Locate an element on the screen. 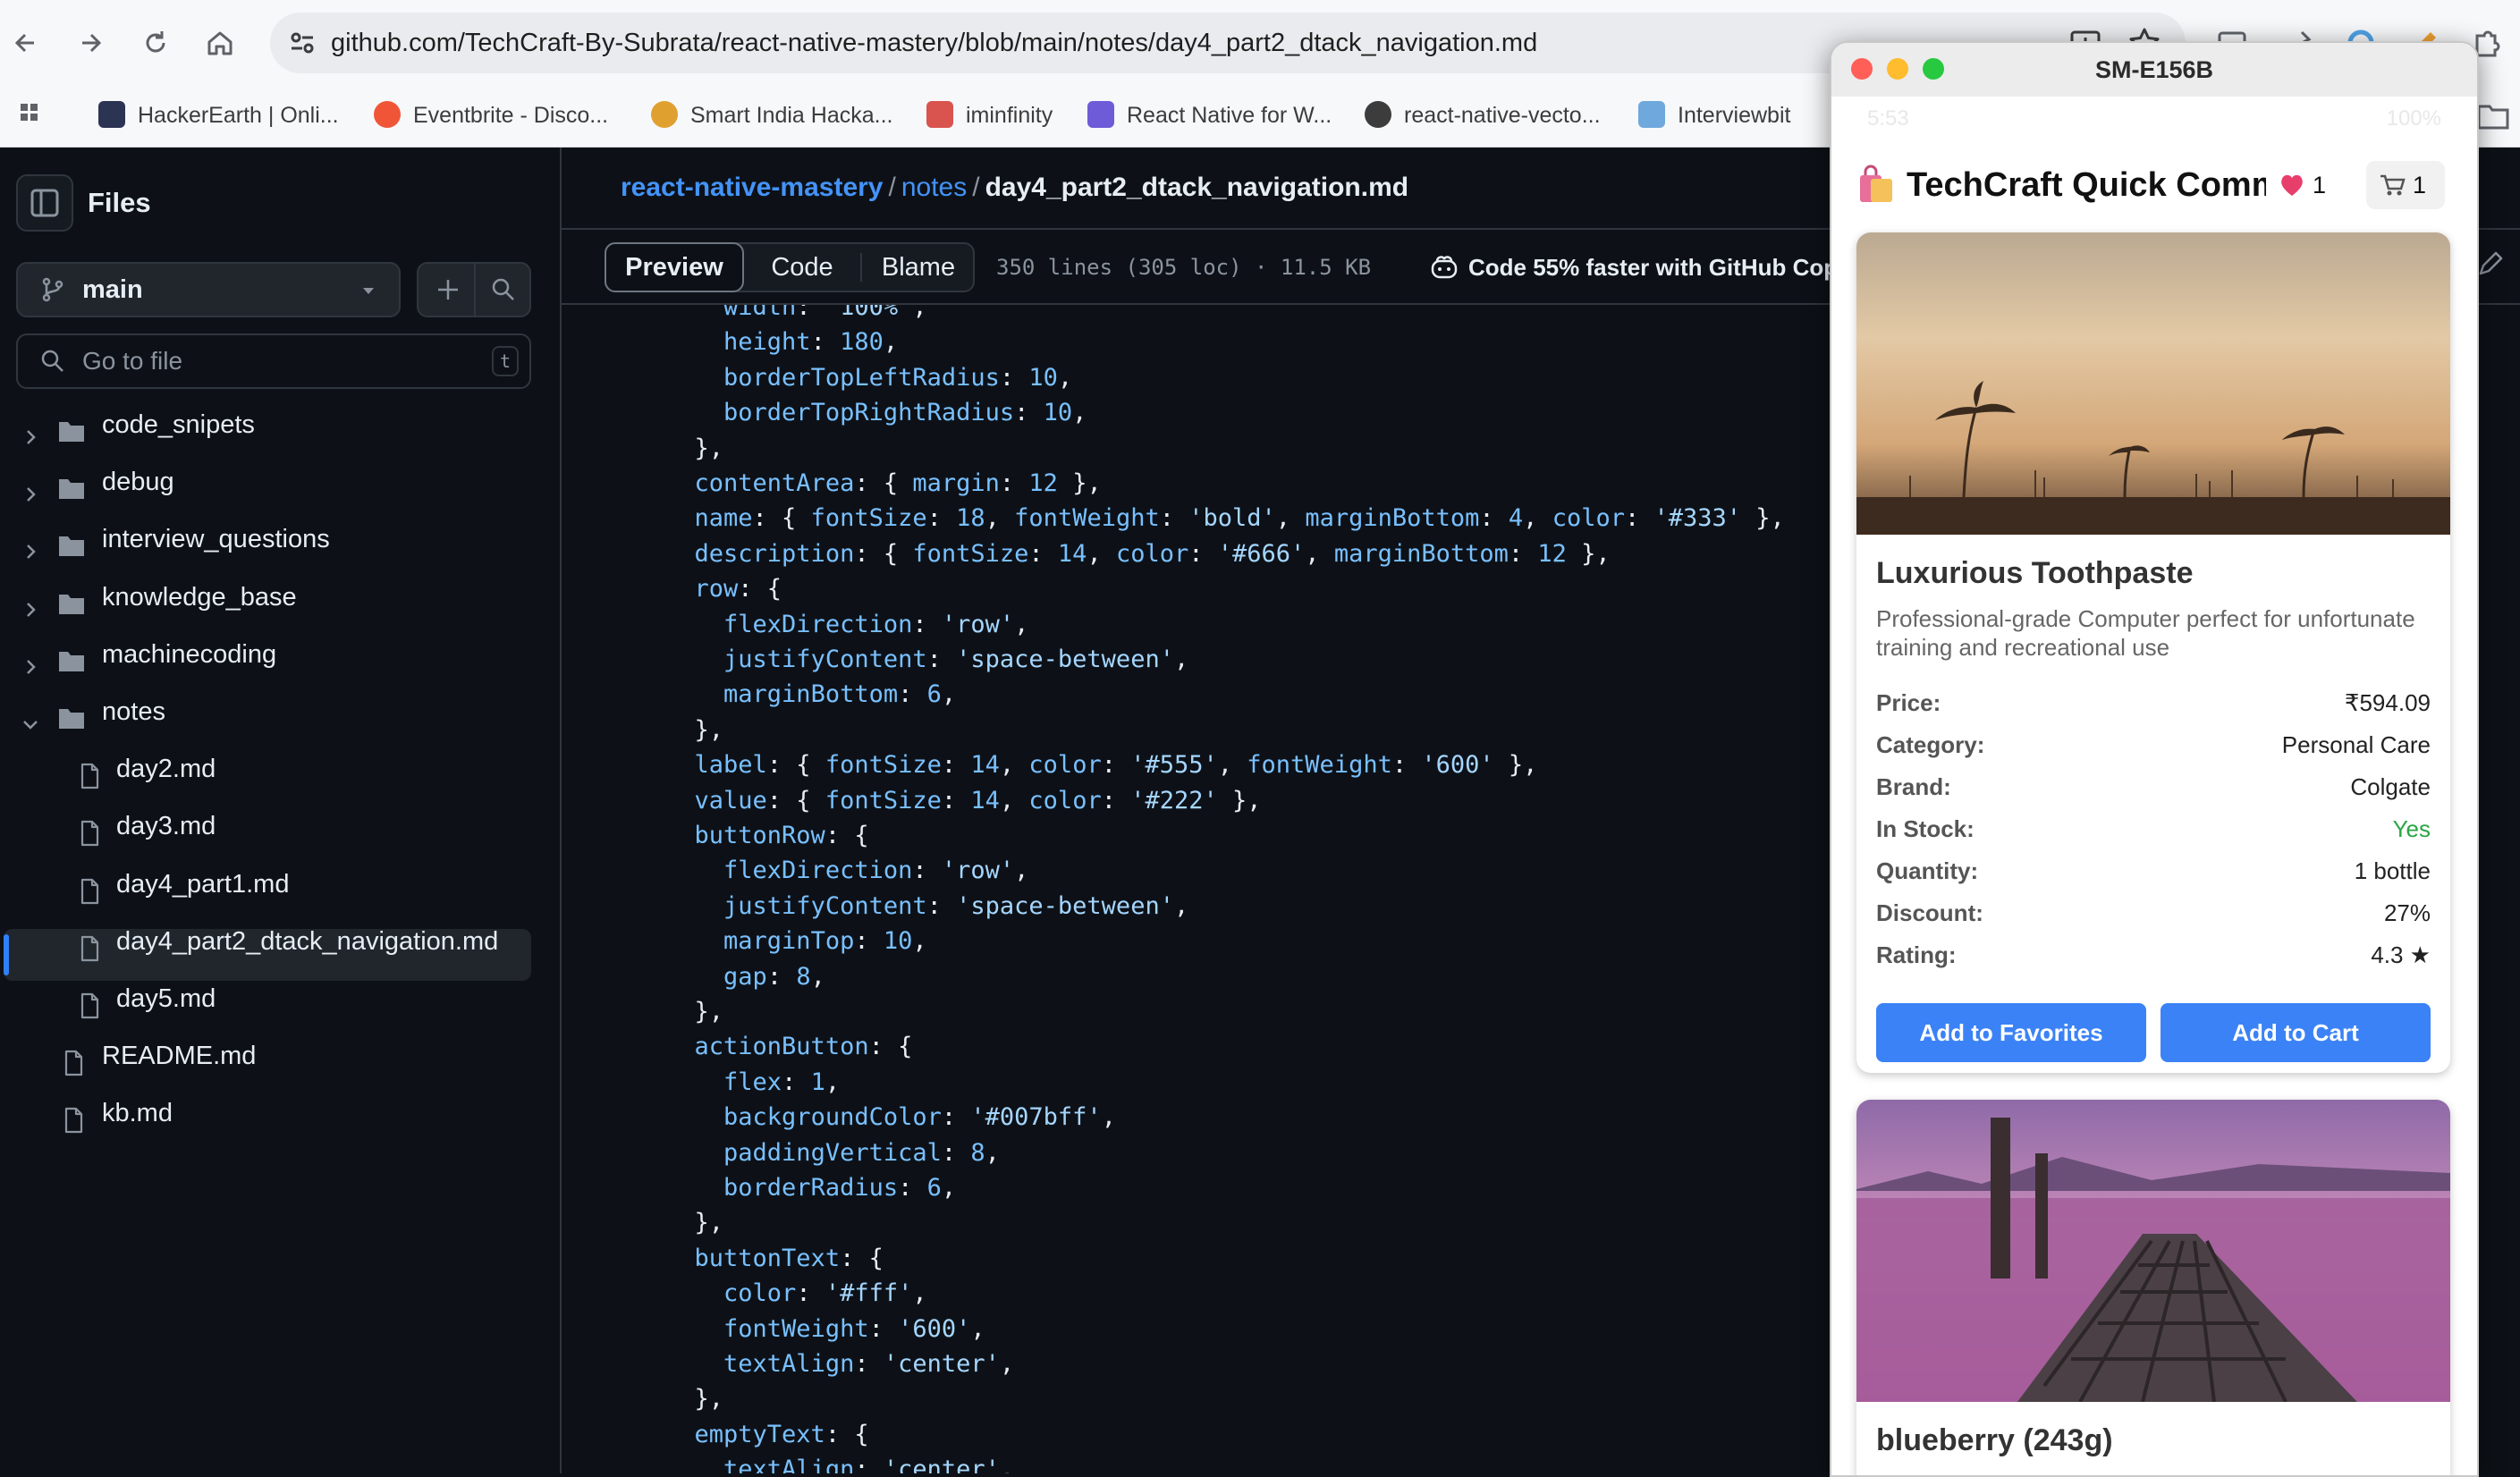  tree-folder-machinecoding: machinecoding is located at coordinates (268, 654).